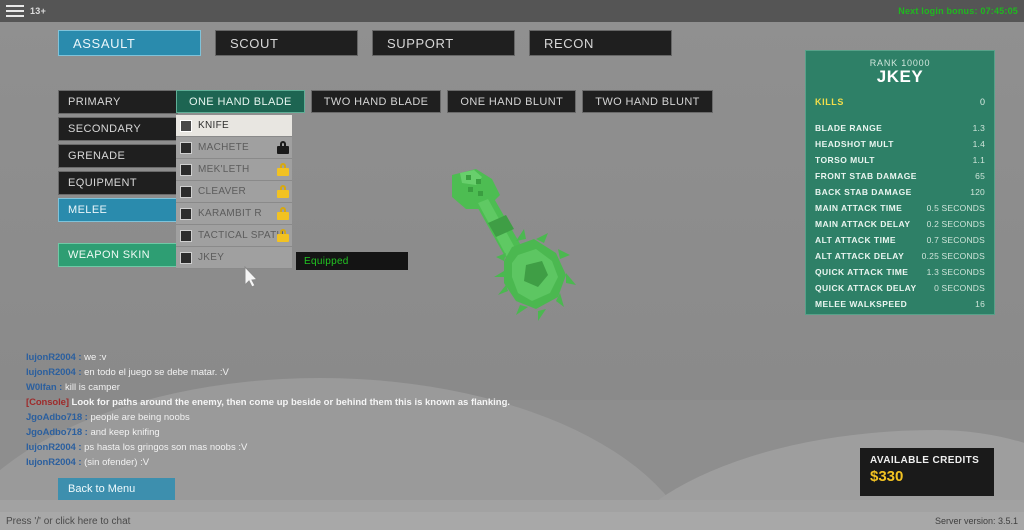  I want to click on stat-value: 120, so click(977, 192).